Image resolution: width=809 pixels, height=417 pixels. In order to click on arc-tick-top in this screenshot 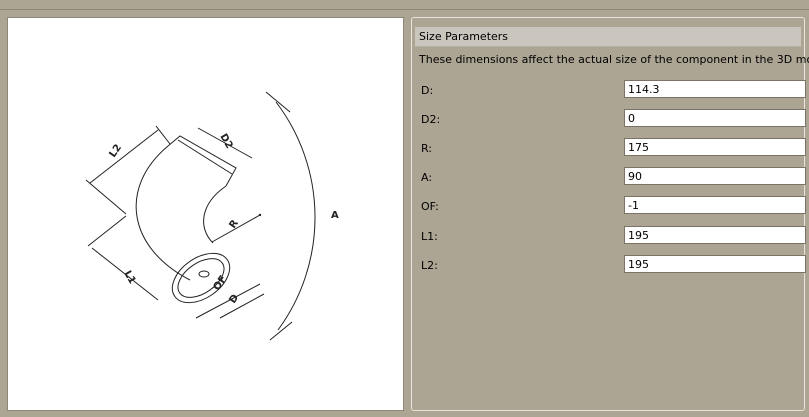, I will do `click(278, 102)`.